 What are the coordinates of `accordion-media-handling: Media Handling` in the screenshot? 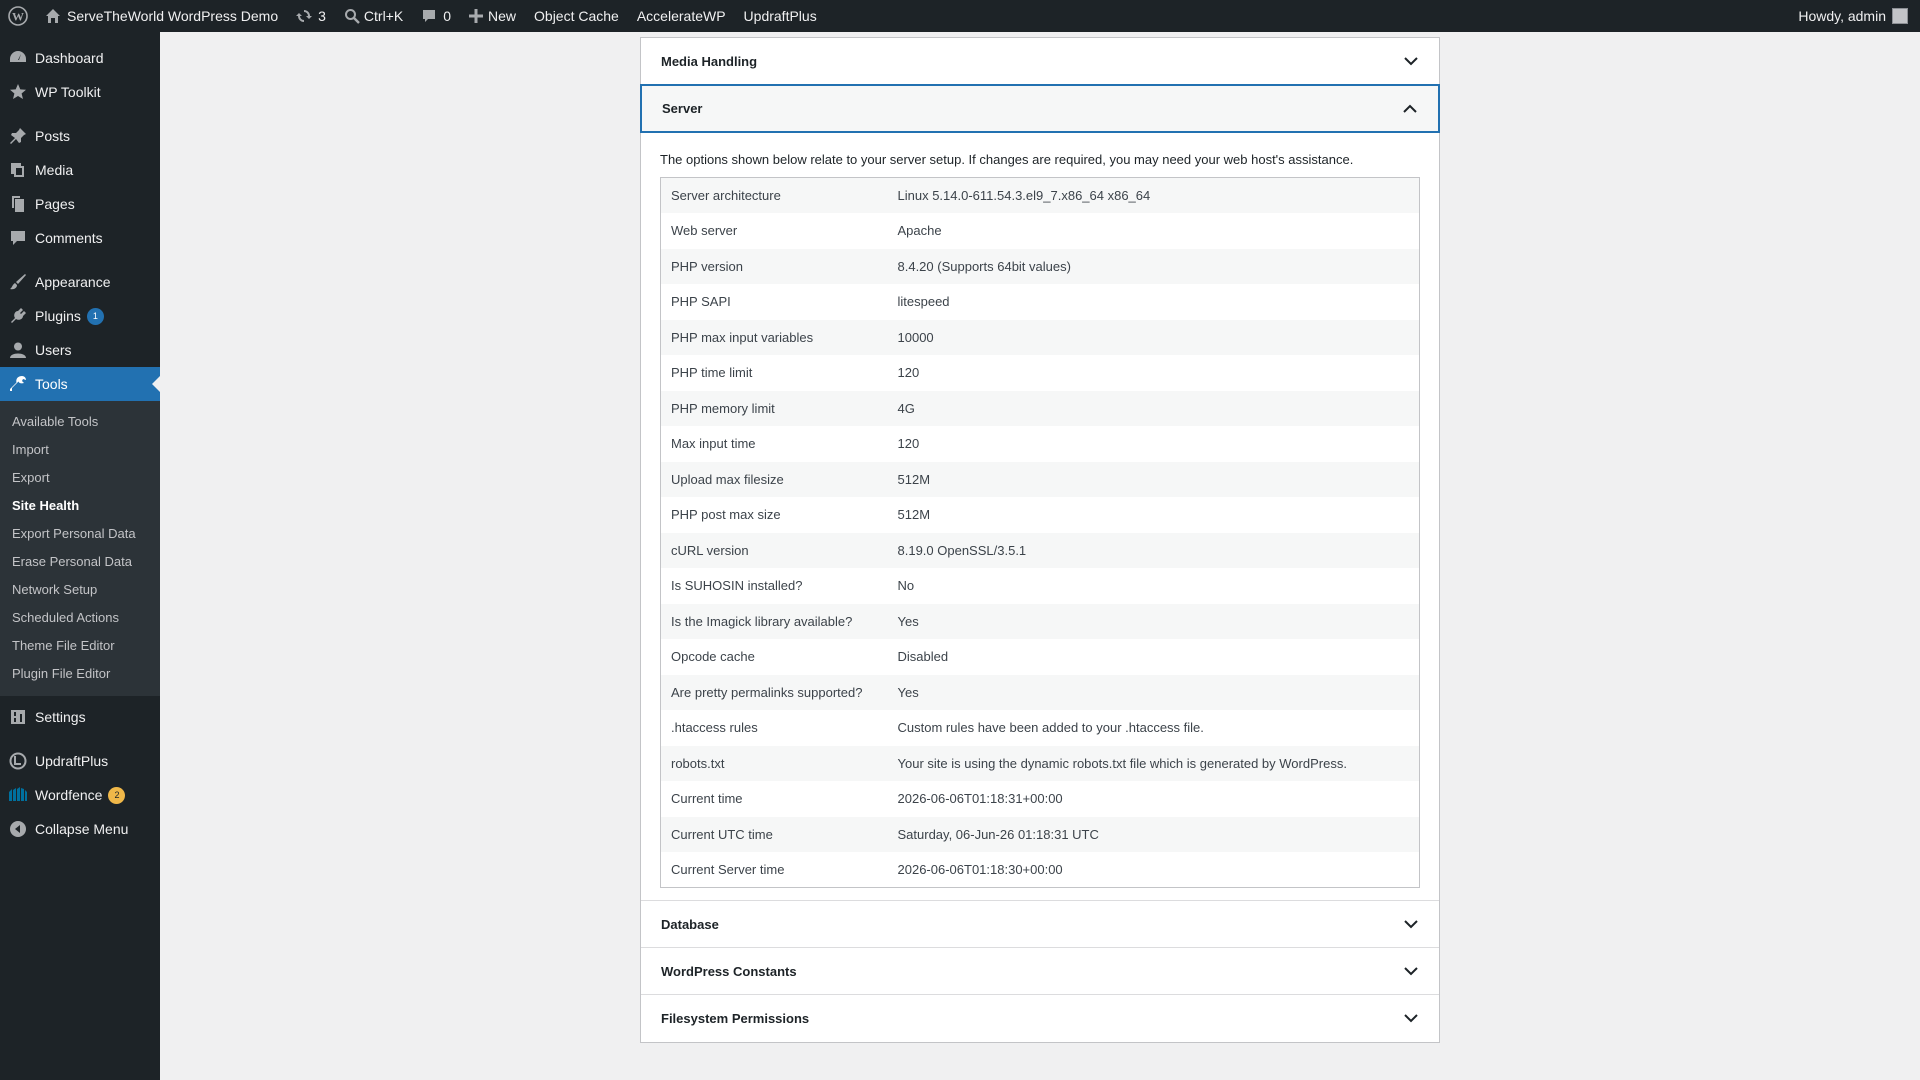 It's located at (1040, 61).